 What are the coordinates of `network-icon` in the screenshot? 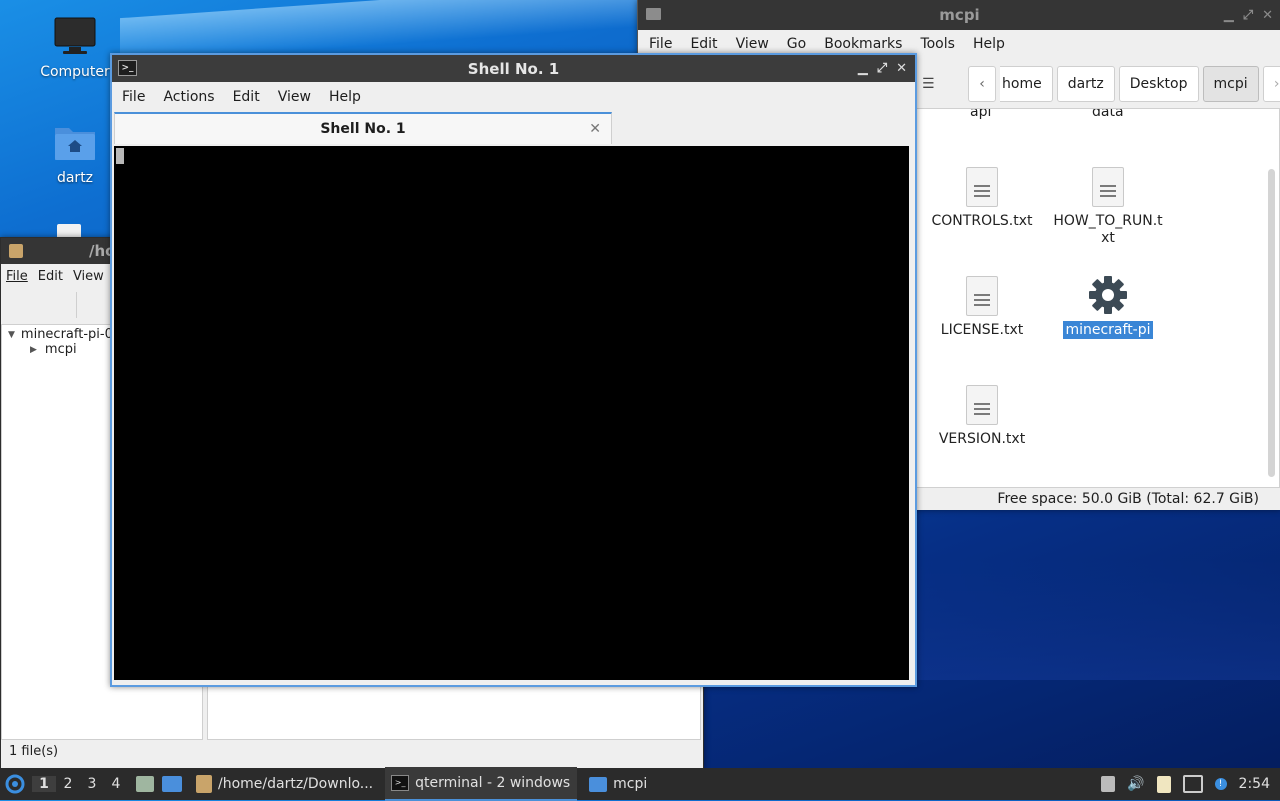 It's located at (1192, 784).